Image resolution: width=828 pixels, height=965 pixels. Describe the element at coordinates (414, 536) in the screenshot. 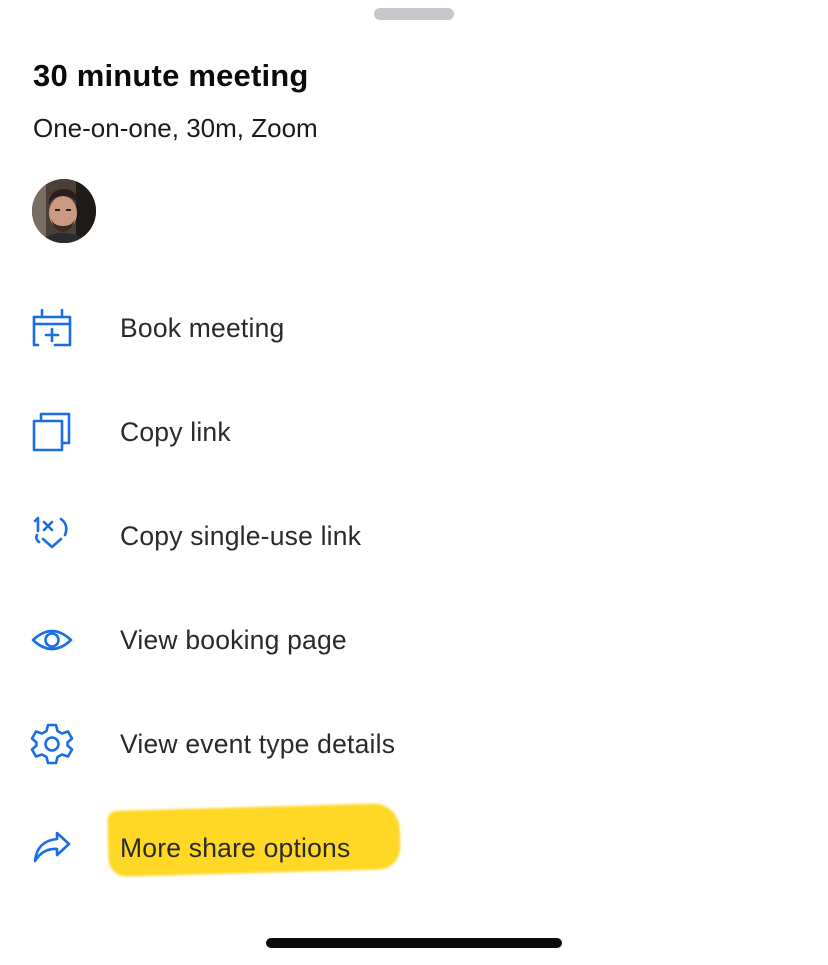

I see `copy-single-use-link-item: Copy single-use link` at that location.